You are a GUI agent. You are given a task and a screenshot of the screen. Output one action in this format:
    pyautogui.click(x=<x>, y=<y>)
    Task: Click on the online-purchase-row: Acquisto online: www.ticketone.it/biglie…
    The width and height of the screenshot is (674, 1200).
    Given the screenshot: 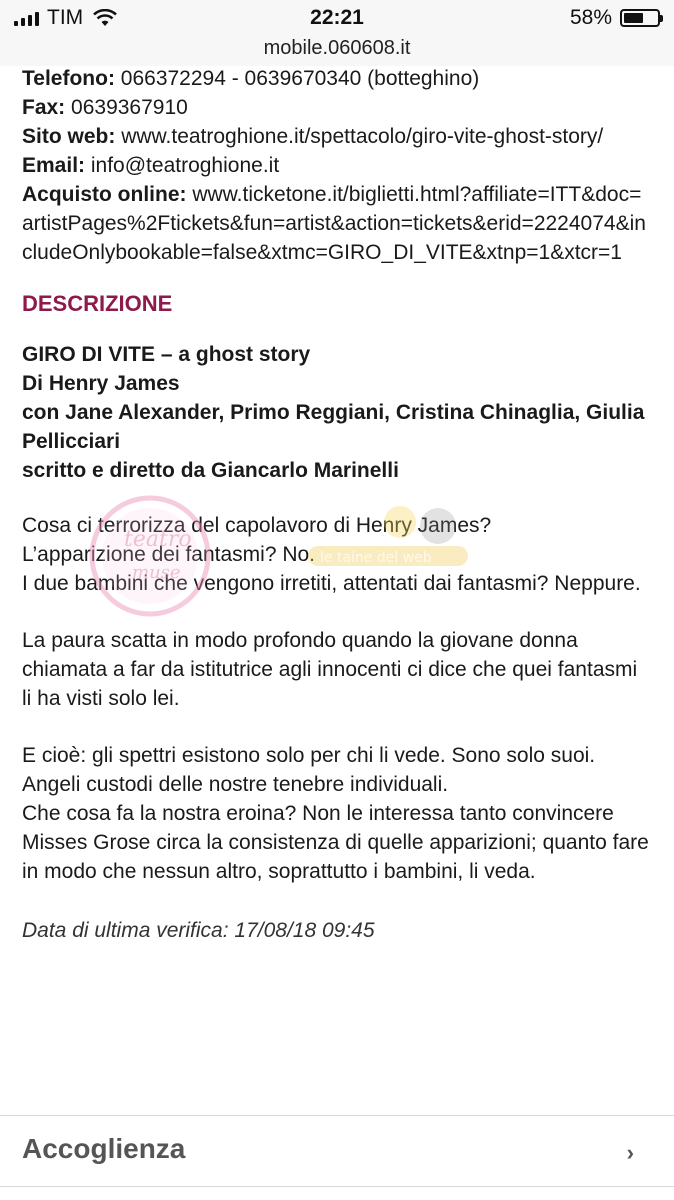 What is the action you would take?
    pyautogui.click(x=337, y=223)
    